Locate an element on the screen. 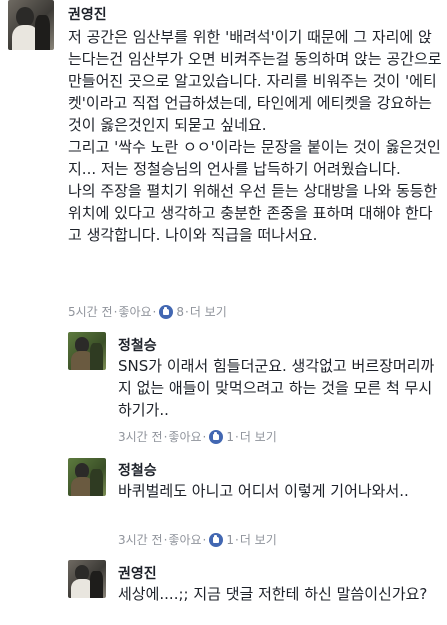 The height and width of the screenshot is (625, 447). reply-body: 세상에....;; 지금 댓글 저한테 하신 말씀이신가요? is located at coordinates (273, 594).